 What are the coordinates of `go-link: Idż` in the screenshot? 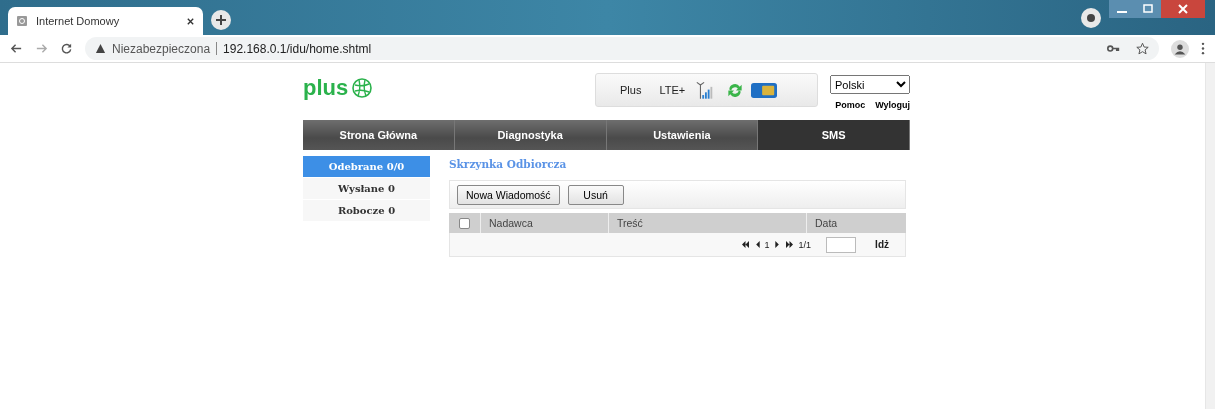 It's located at (882, 244).